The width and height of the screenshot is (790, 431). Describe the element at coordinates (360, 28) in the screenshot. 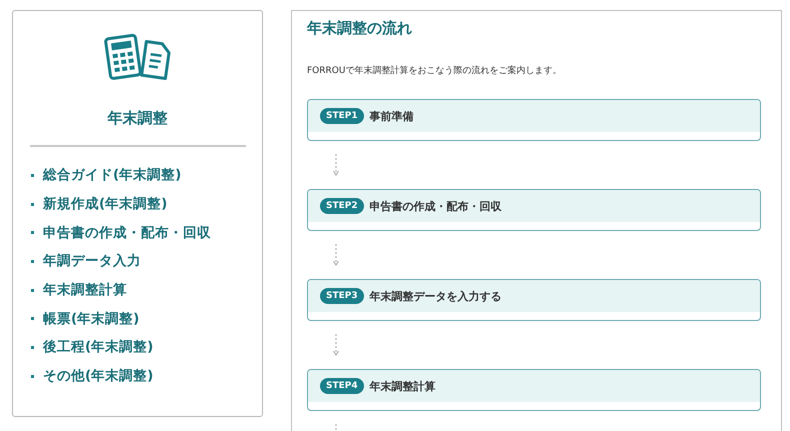

I see `page-title: 年末調整の流れ` at that location.